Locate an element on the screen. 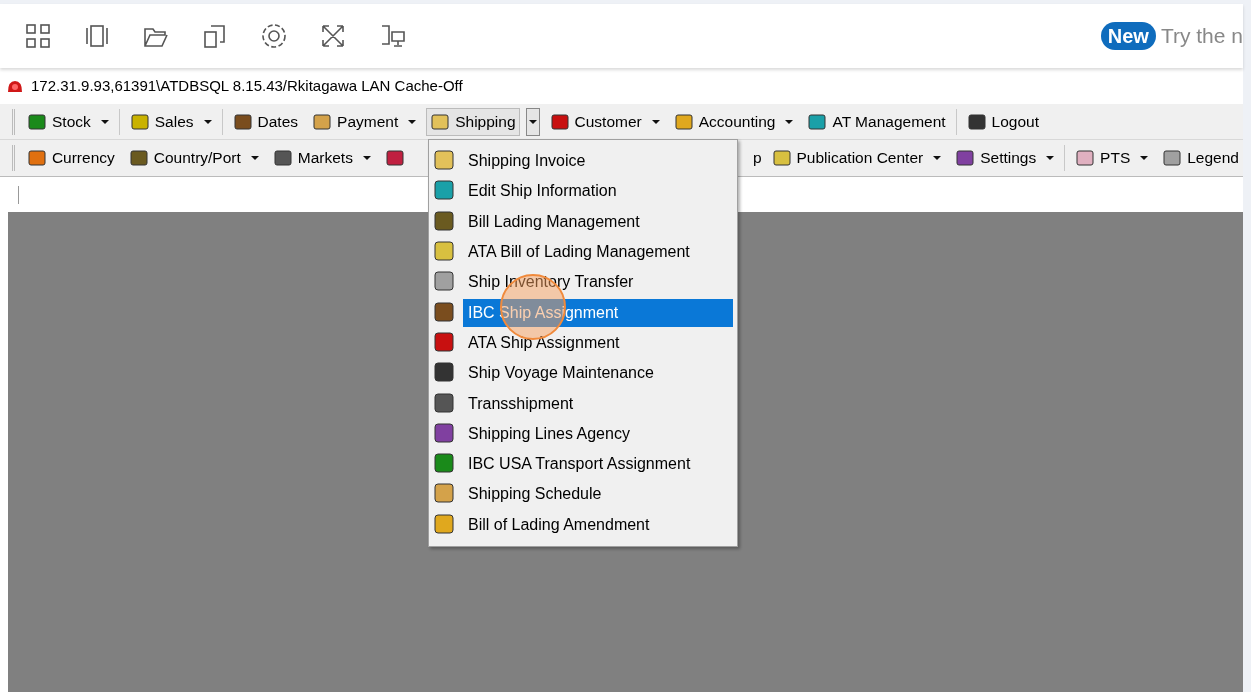 Image resolution: width=1251 pixels, height=692 pixels. toolbar-button: Settings is located at coordinates (1005, 158).